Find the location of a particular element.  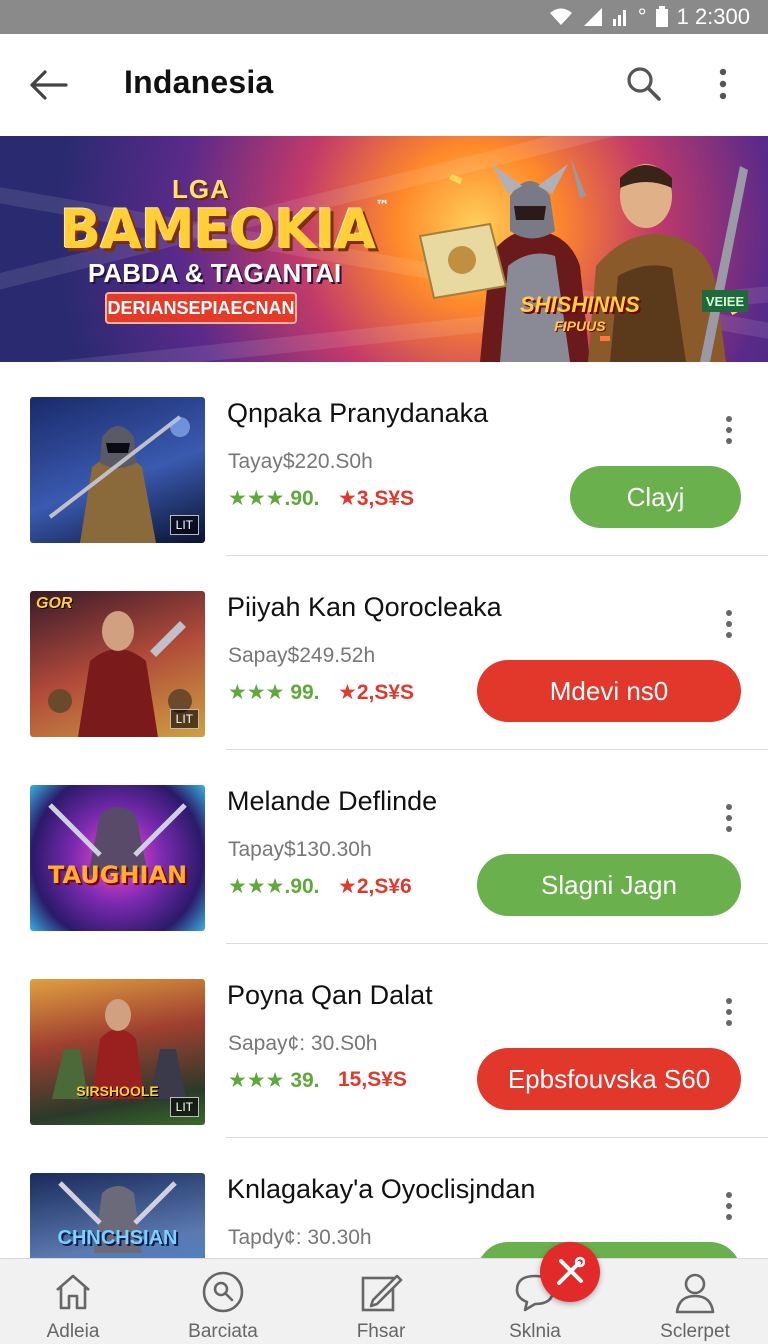

nav-label: Fhsar is located at coordinates (381, 1331).